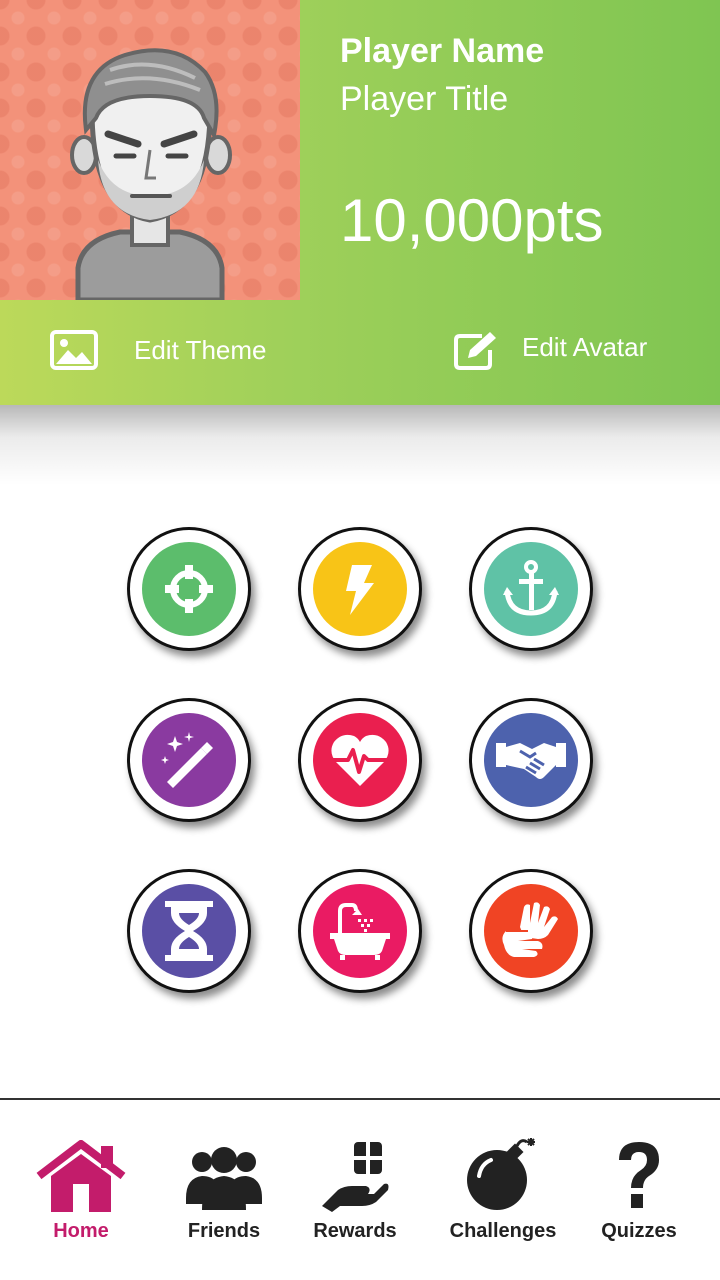 The image size is (720, 1280). I want to click on bathtub-icon, so click(360, 931).